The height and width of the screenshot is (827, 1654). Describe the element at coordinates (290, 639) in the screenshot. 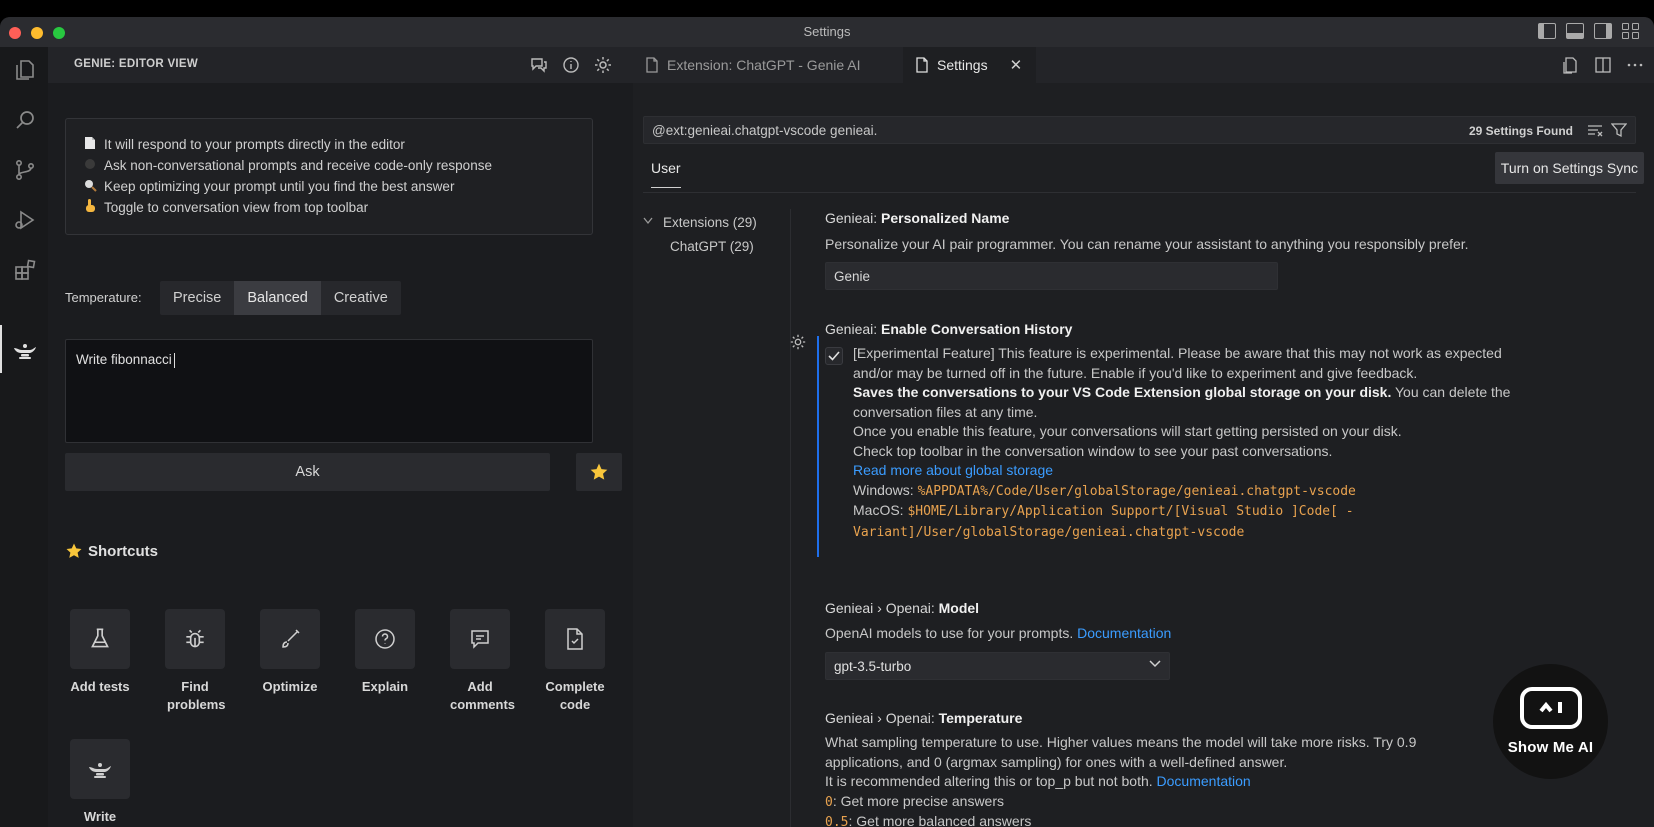

I see `brush-icon` at that location.